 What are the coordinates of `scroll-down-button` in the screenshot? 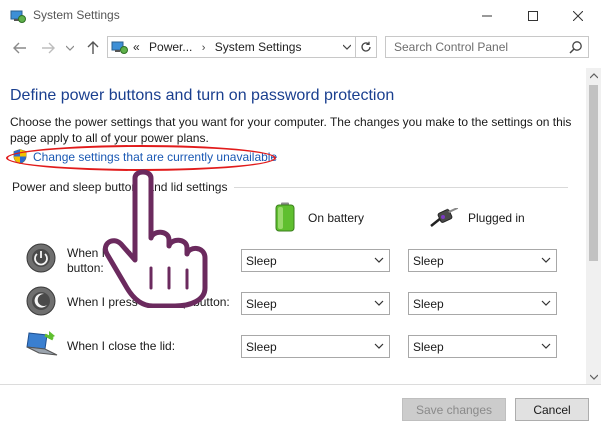 It's located at (593, 376).